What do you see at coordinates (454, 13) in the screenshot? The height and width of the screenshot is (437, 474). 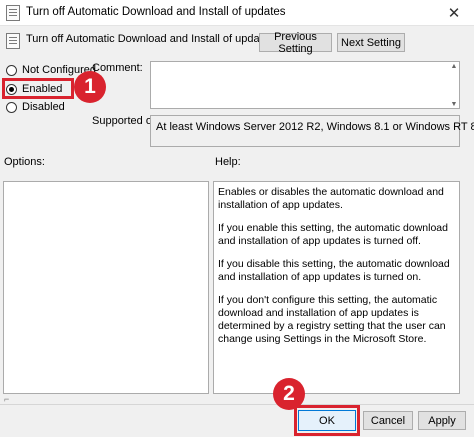 I see `close-icon: ✕` at bounding box center [454, 13].